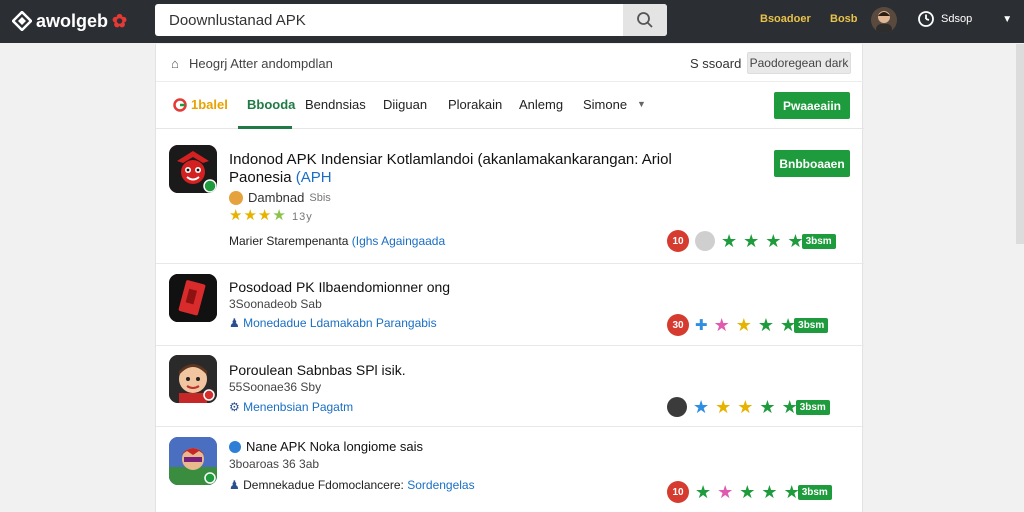  Describe the element at coordinates (678, 325) in the screenshot. I see `rank-badge: 30` at that location.